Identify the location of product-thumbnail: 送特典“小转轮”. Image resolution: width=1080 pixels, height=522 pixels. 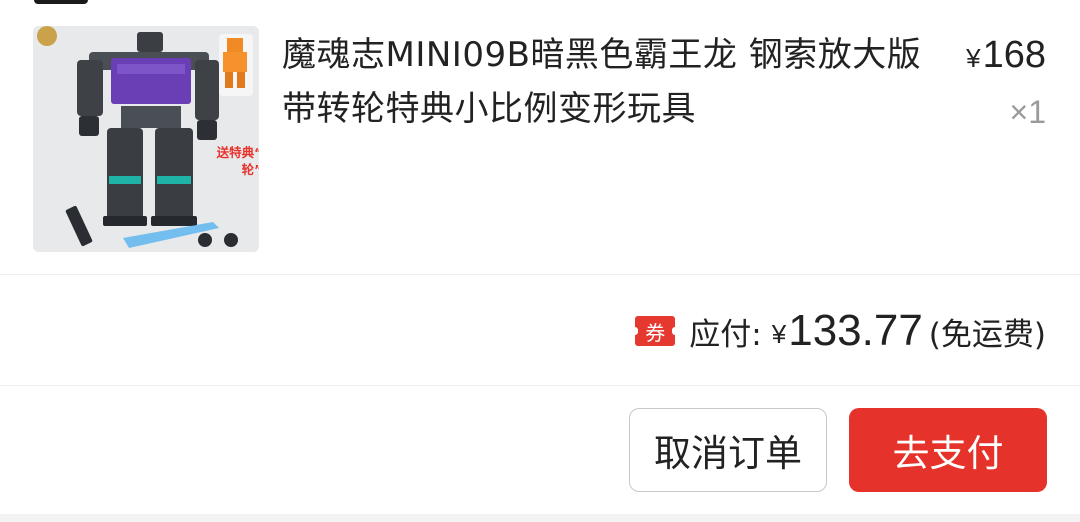
(146, 139).